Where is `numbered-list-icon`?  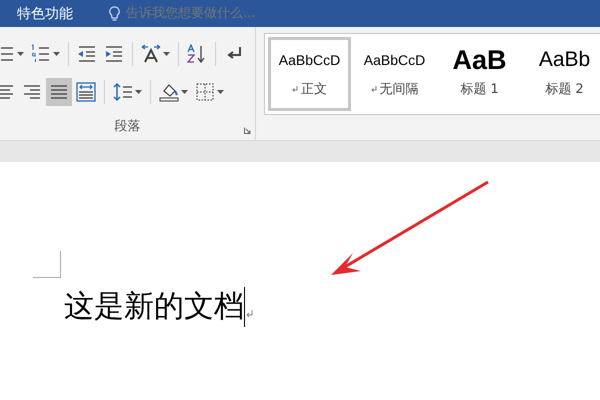 numbered-list-icon is located at coordinates (41, 54).